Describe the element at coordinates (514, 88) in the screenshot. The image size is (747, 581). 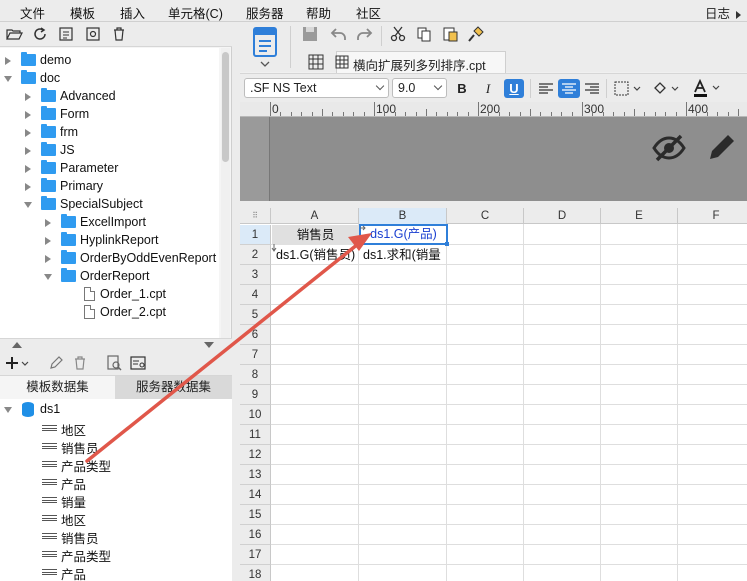
I see `underline-button: U` at that location.